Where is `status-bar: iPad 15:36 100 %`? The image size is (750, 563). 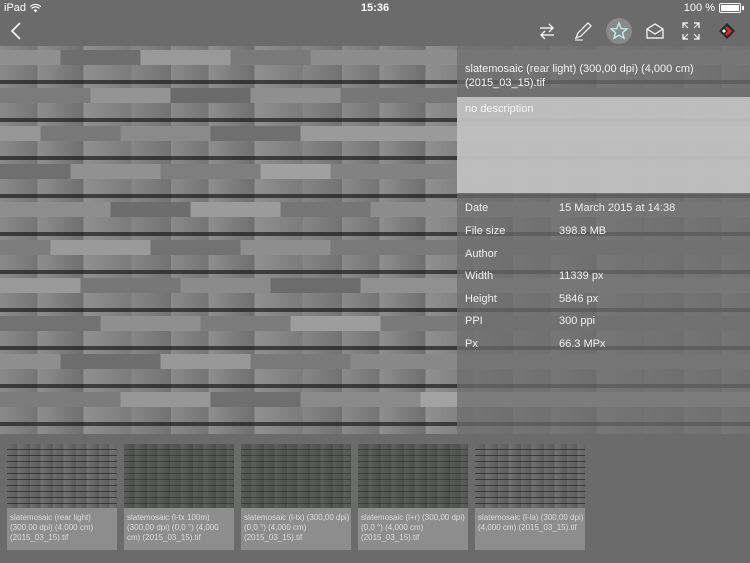 status-bar: iPad 15:36 100 % is located at coordinates (375, 8).